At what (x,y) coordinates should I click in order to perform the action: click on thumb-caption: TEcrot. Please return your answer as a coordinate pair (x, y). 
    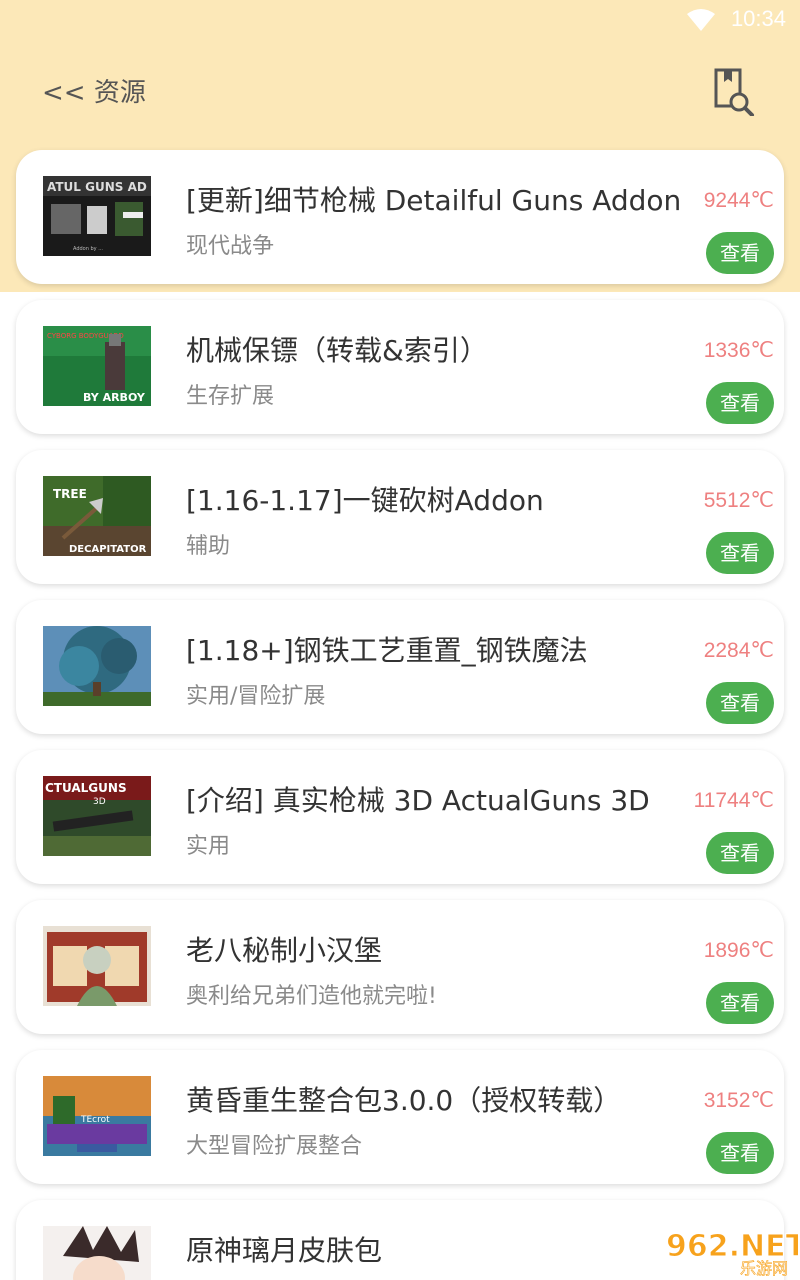
    Looking at the image, I should click on (95, 1120).